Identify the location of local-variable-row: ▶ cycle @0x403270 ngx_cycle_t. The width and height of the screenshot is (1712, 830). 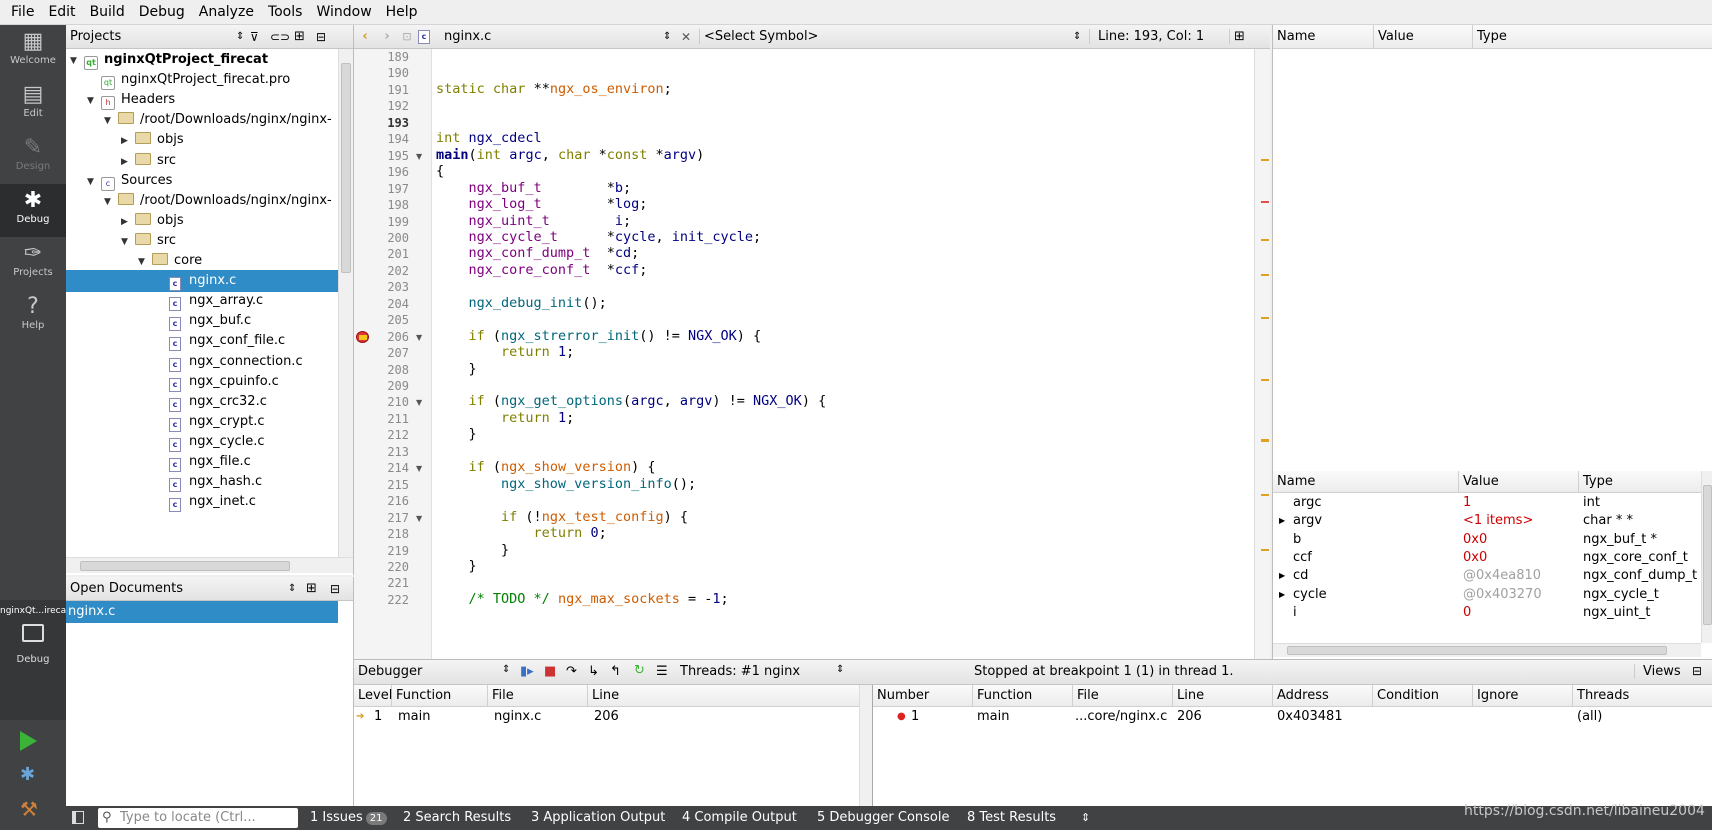
(1488, 595).